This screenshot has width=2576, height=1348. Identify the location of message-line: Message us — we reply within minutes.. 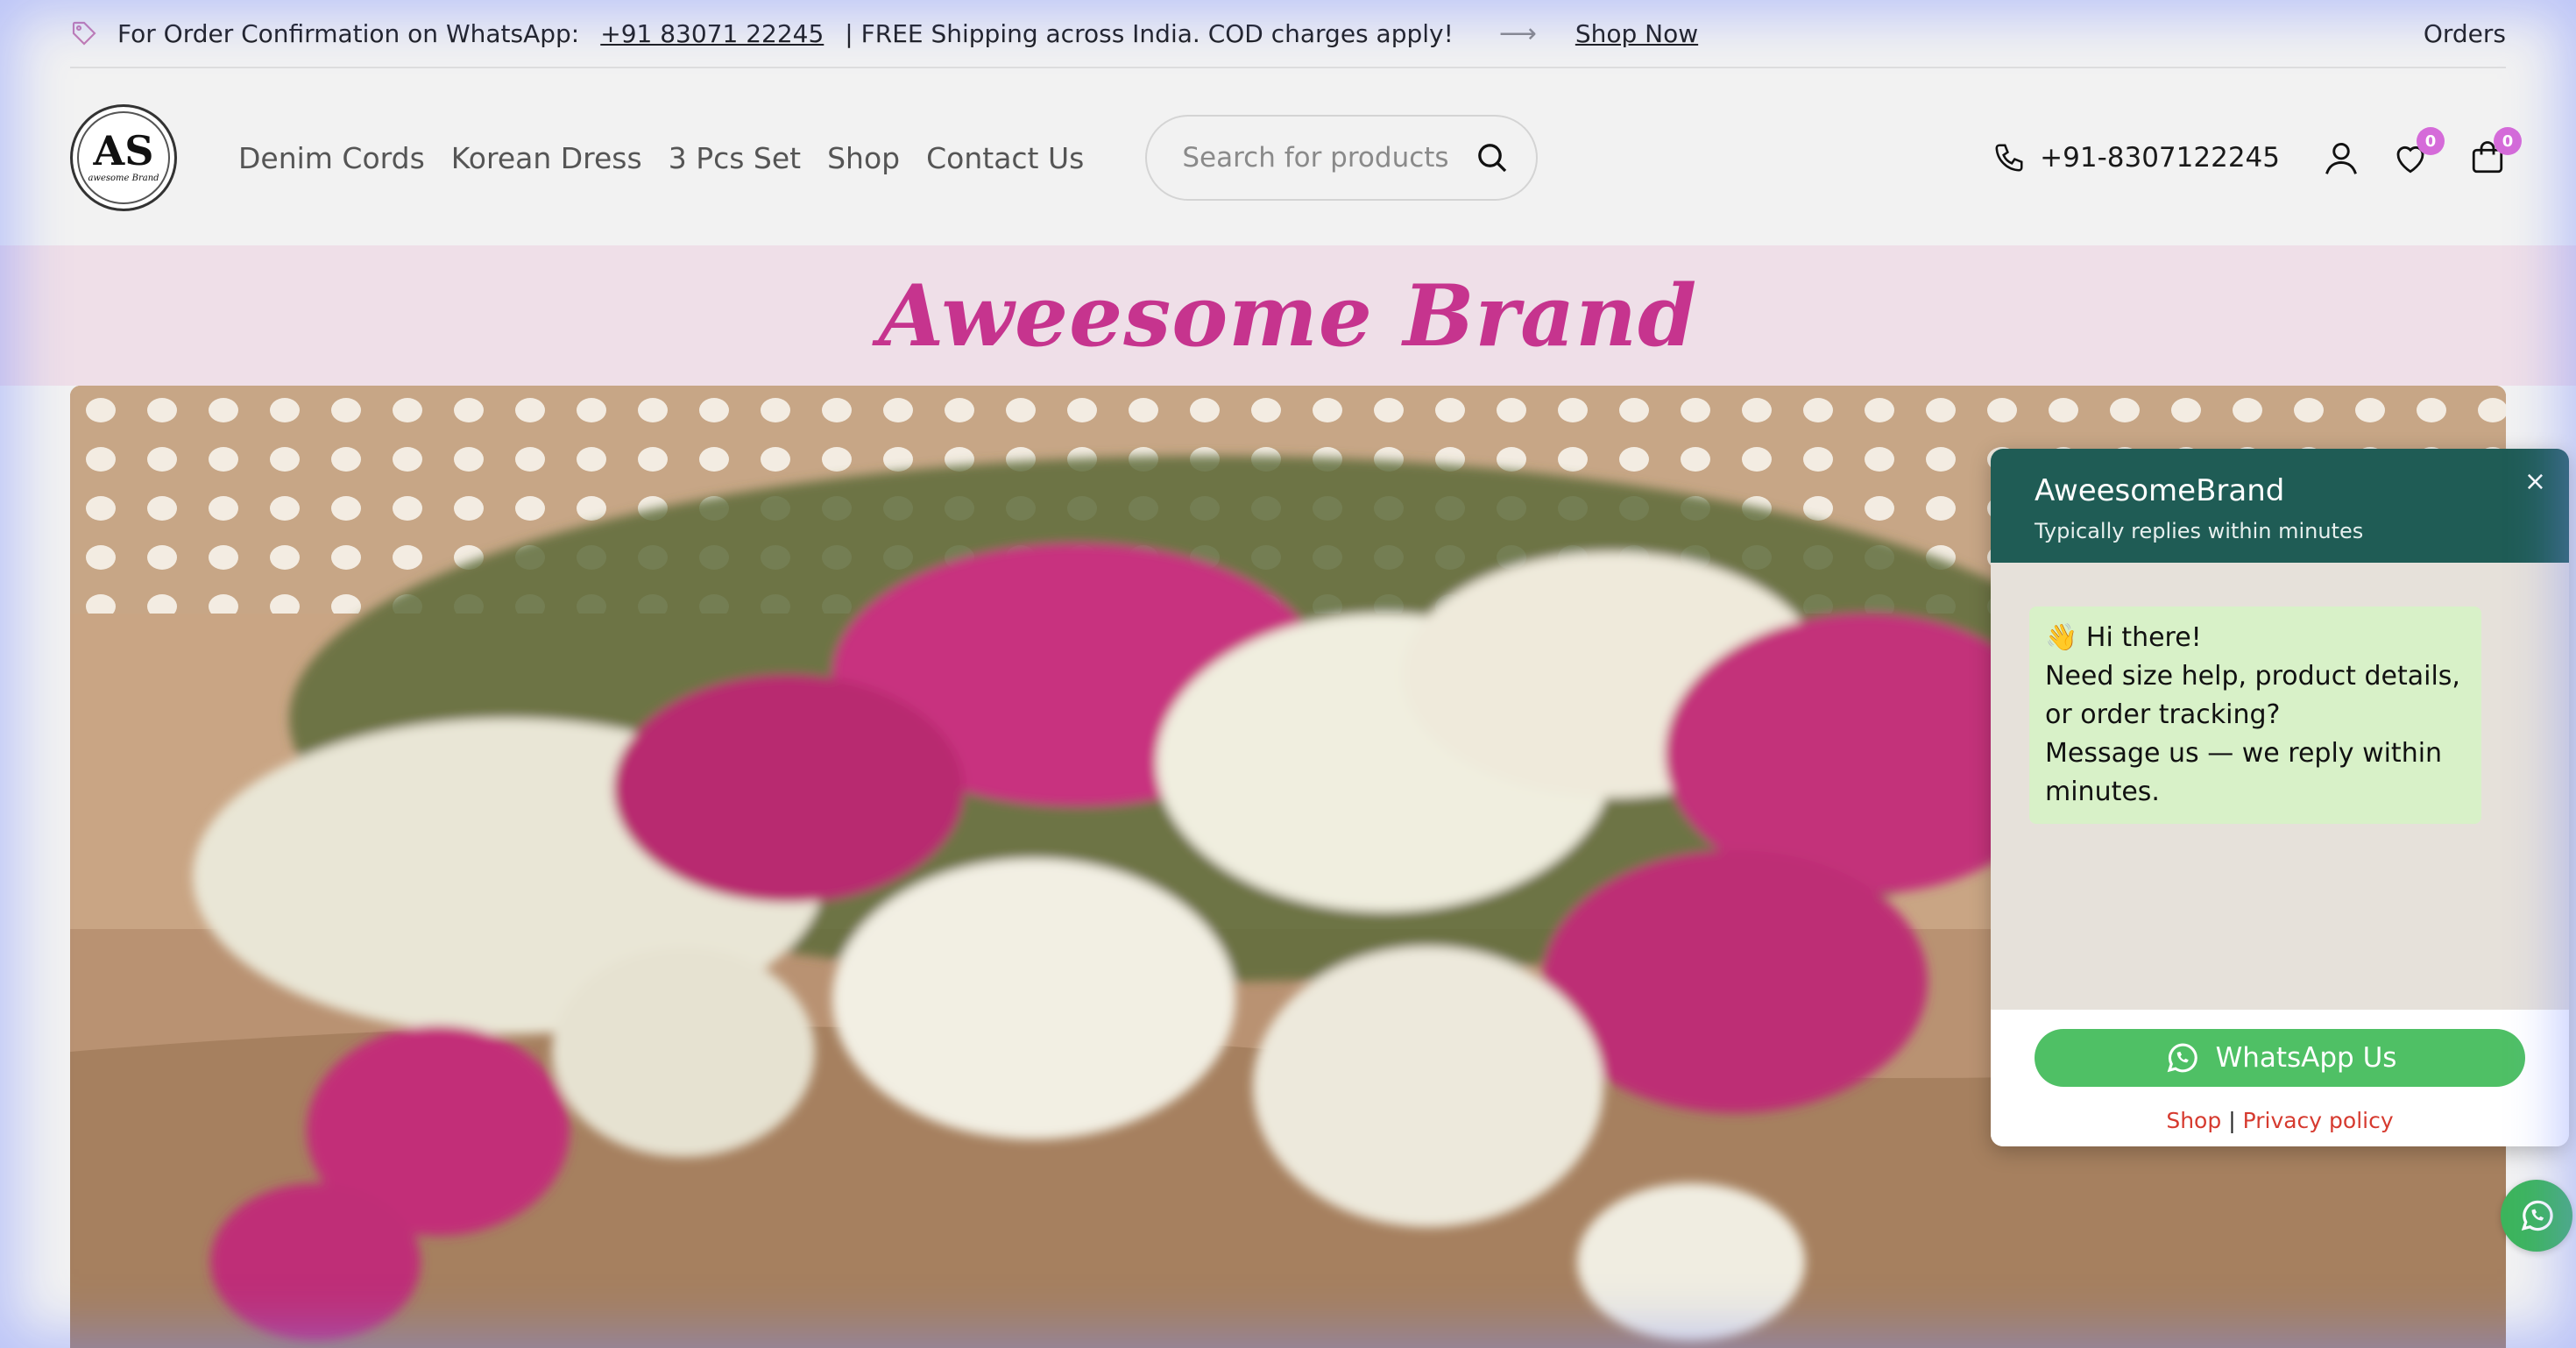
(2244, 772).